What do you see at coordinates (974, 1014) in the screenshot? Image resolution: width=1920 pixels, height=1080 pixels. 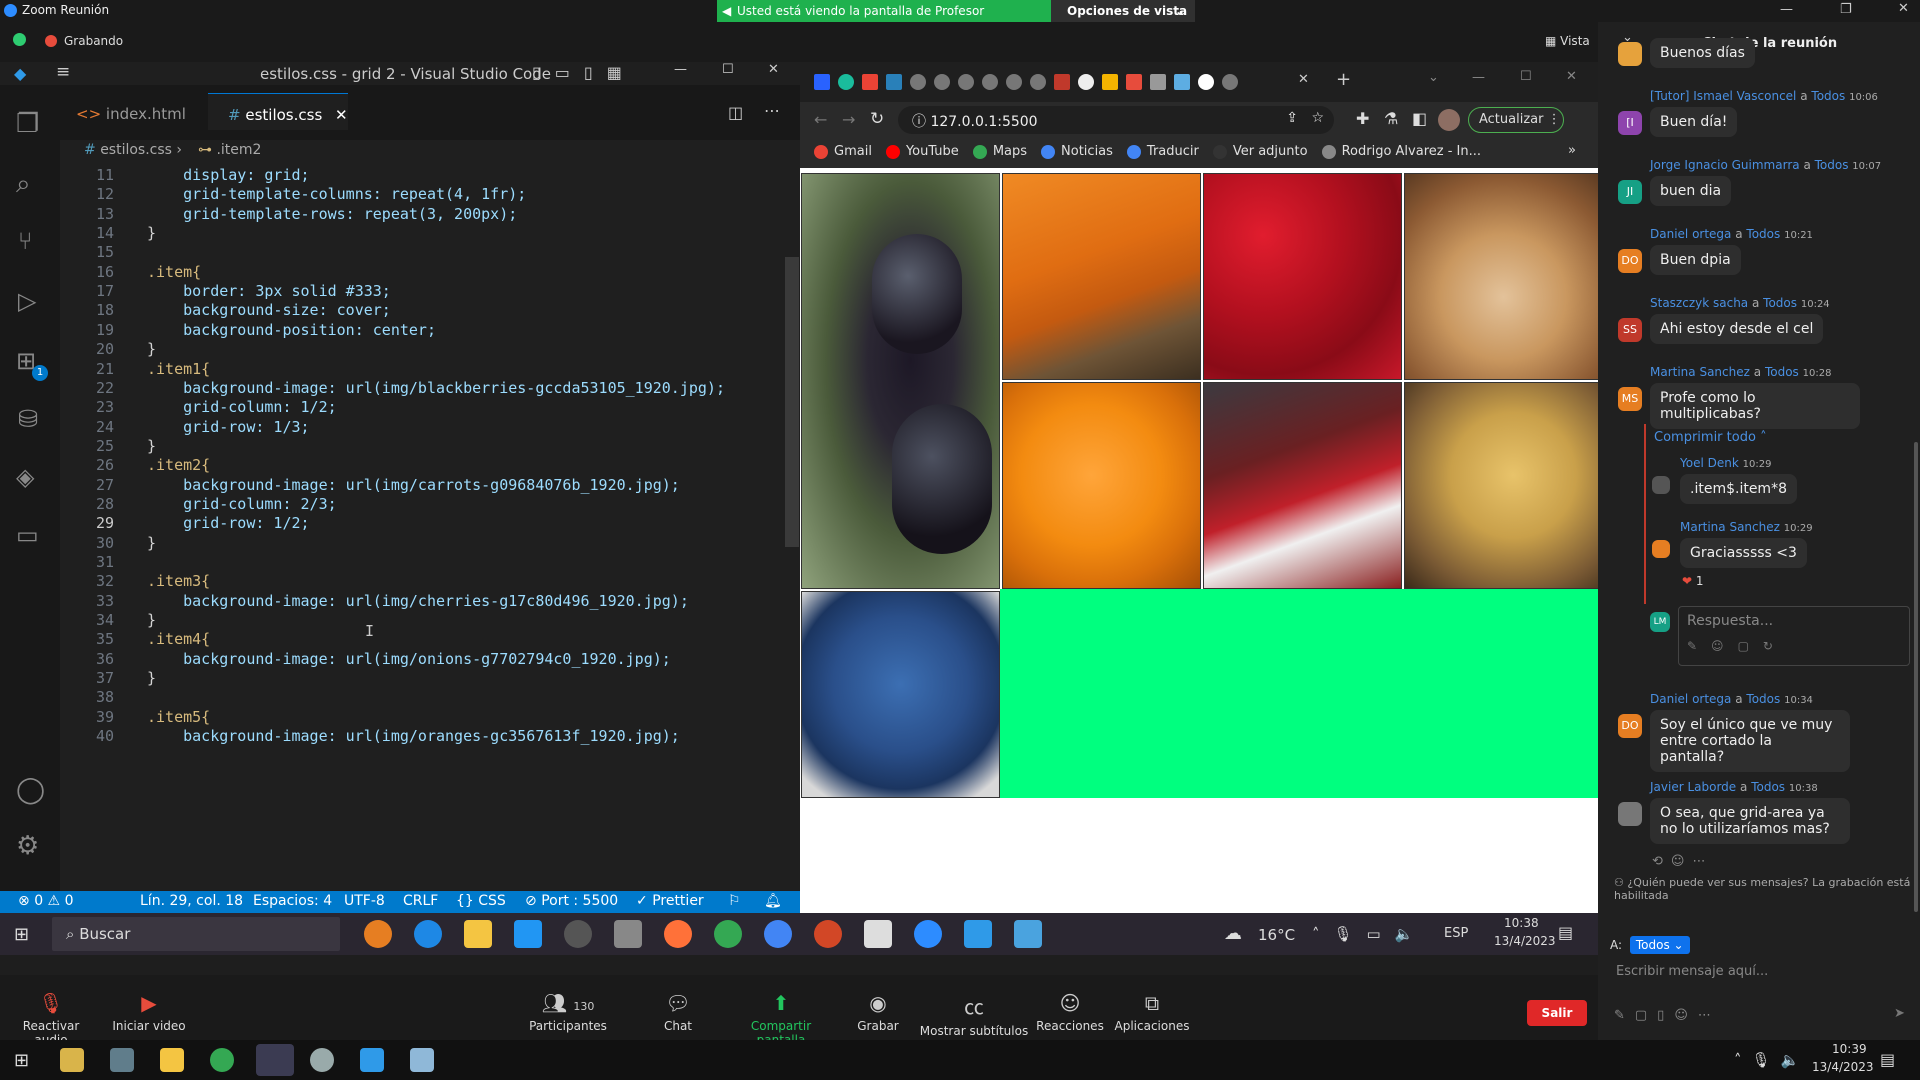 I see `captions-button: ㏄ Mostrar subtítulos` at bounding box center [974, 1014].